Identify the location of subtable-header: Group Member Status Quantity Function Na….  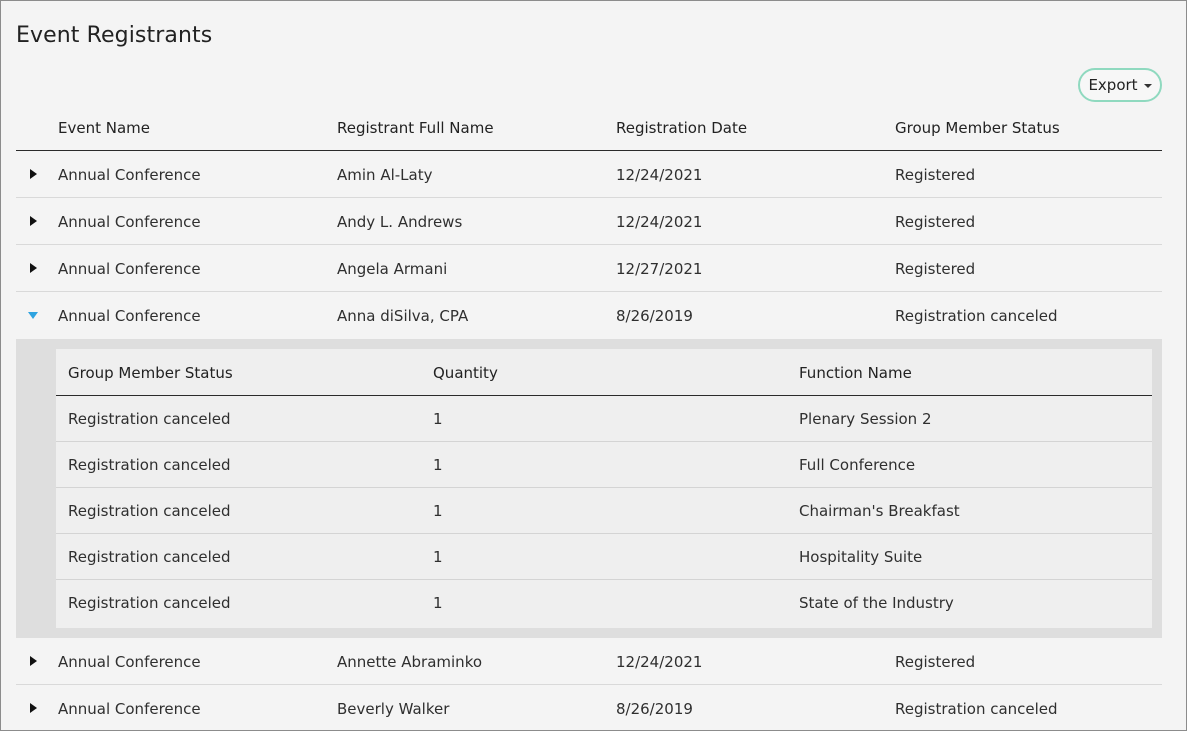
(604, 372).